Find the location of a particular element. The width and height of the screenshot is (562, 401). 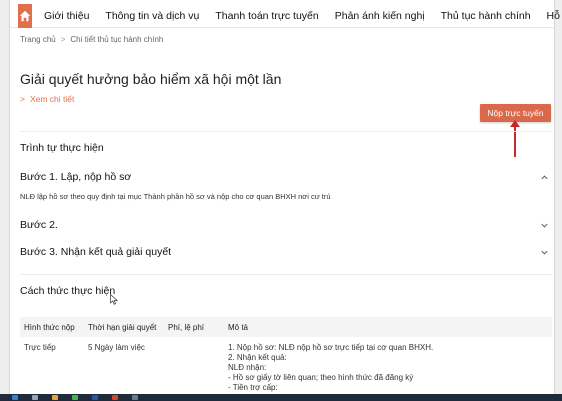

nav-item-gioi-thieu: Giới thiệu is located at coordinates (66, 16).